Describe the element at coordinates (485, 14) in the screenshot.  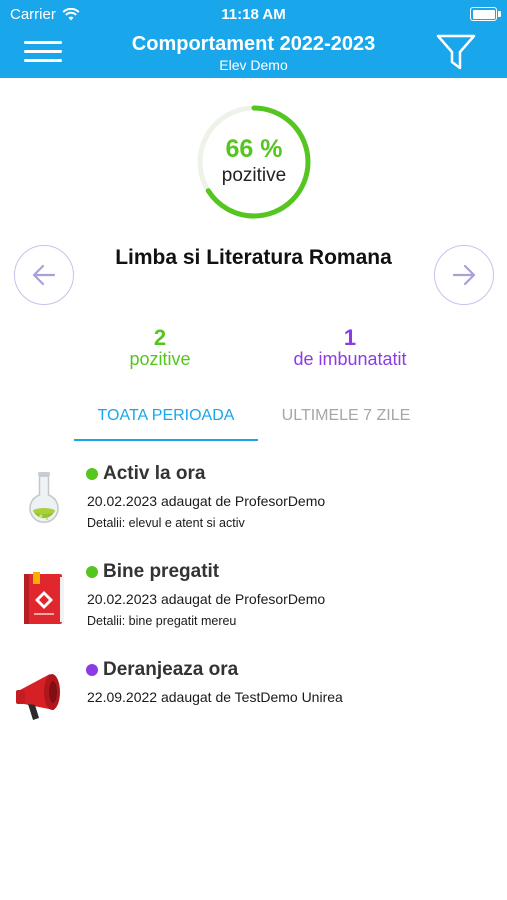
I see `battery-icon` at that location.